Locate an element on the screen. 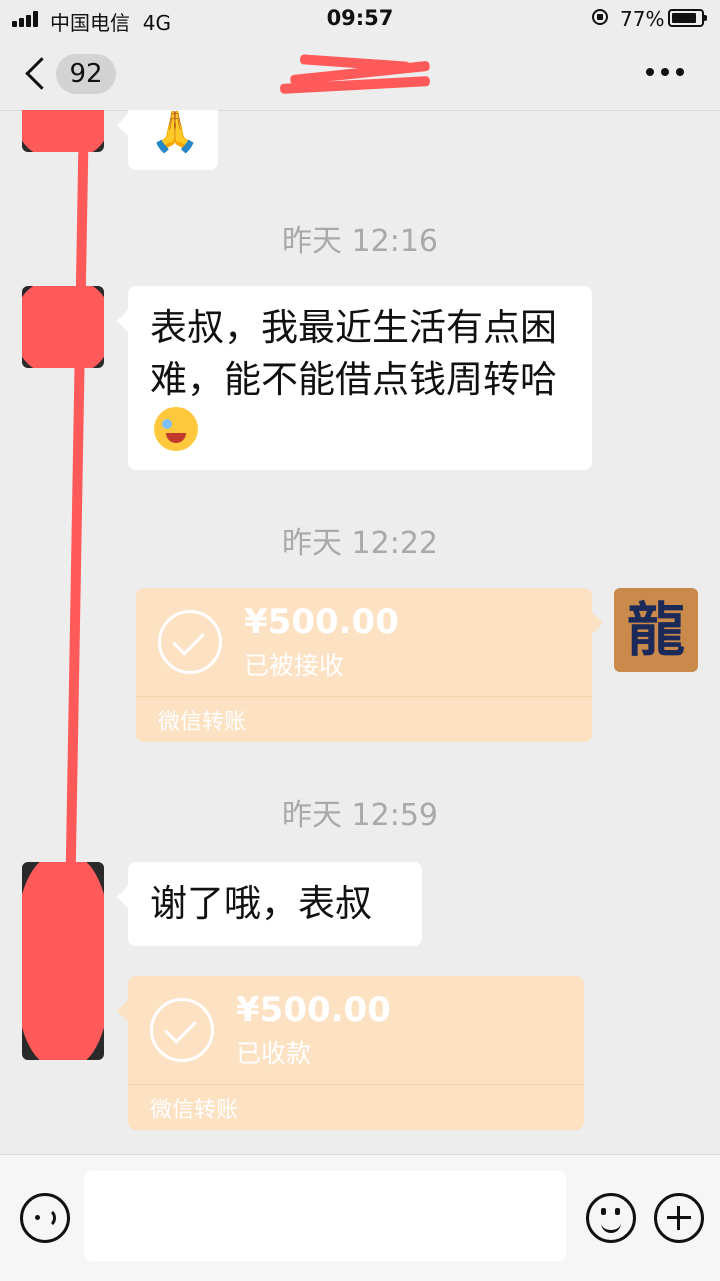 Image resolution: width=720 pixels, height=1281 pixels. timestamp: 昨天 12:22 is located at coordinates (360, 543).